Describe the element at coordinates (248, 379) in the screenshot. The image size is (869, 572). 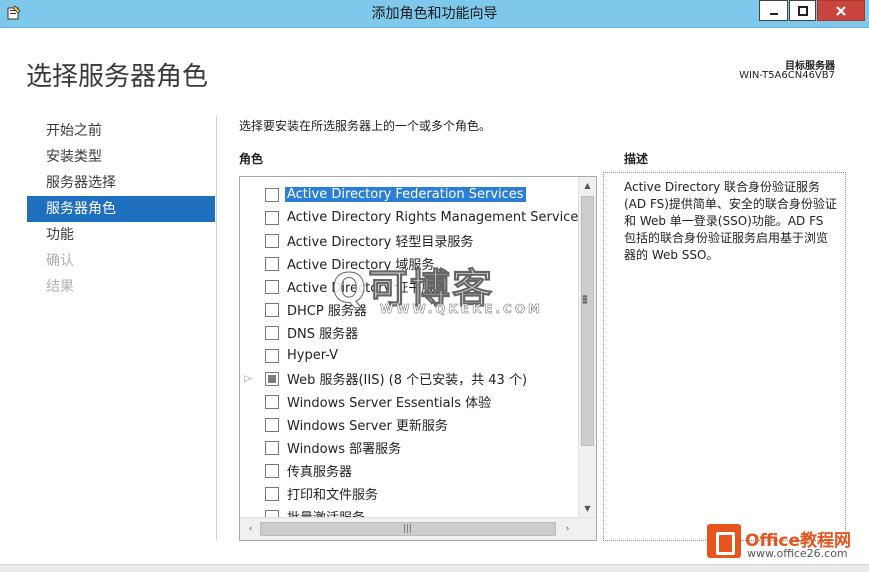
I see `expand-triangle-icon: ▷` at that location.